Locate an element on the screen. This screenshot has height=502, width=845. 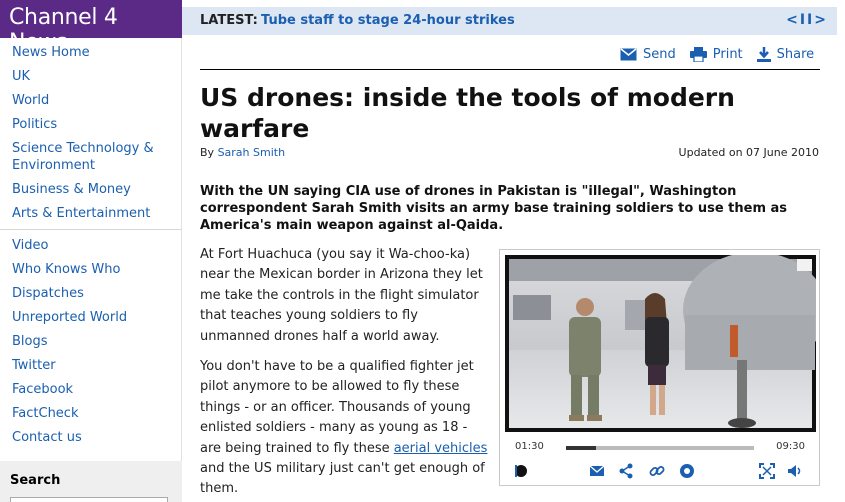
share-label: Share is located at coordinates (795, 54).